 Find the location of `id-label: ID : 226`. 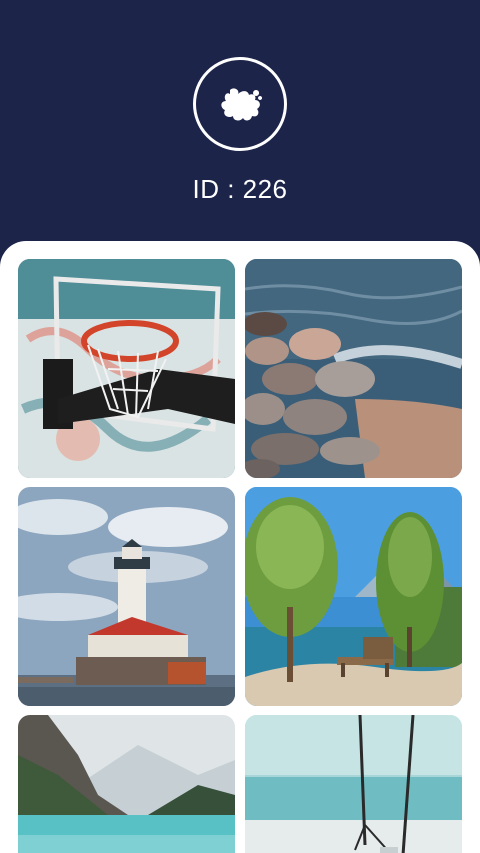

id-label: ID : 226 is located at coordinates (240, 189).